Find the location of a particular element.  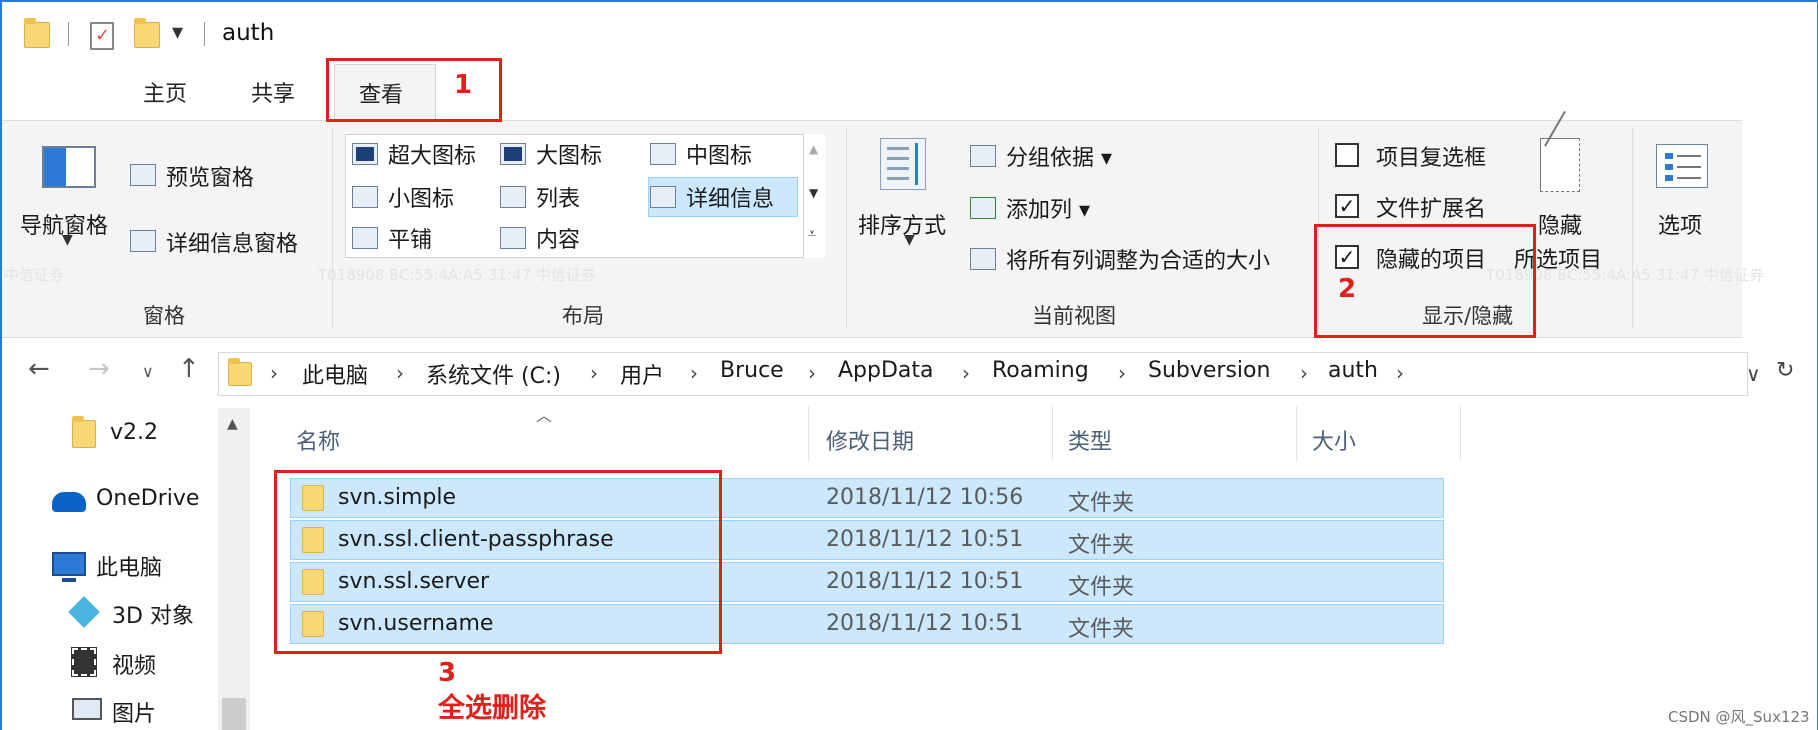

details-pane-button: 详细信息窗格 is located at coordinates (232, 242).